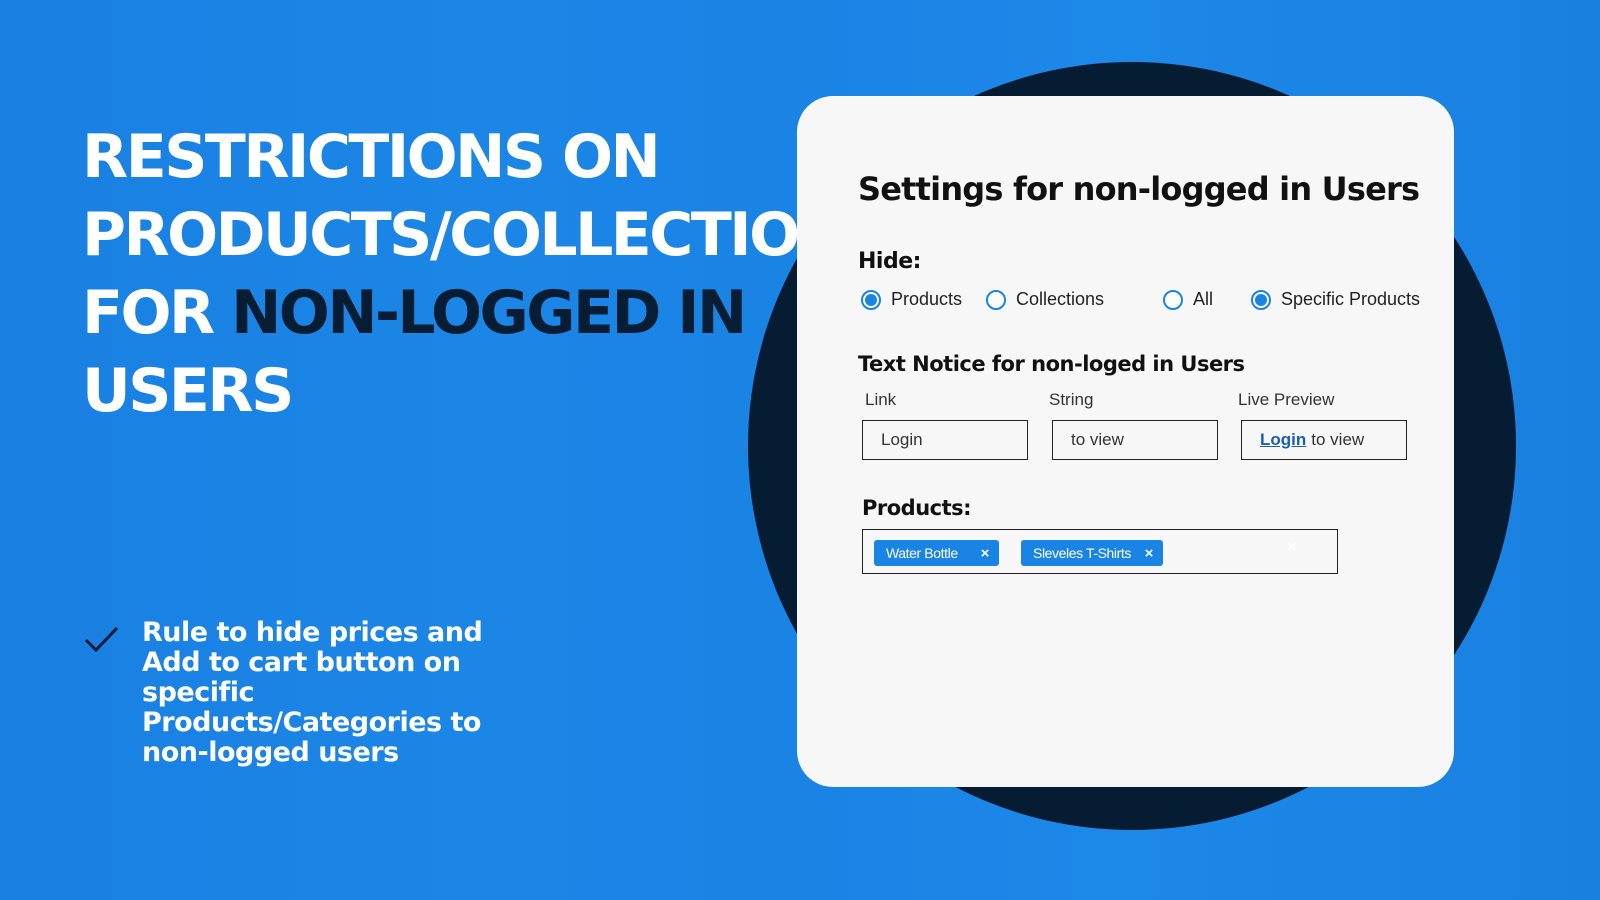 This screenshot has height=900, width=1600. I want to click on product-tag: Water Bottle ×, so click(936, 553).